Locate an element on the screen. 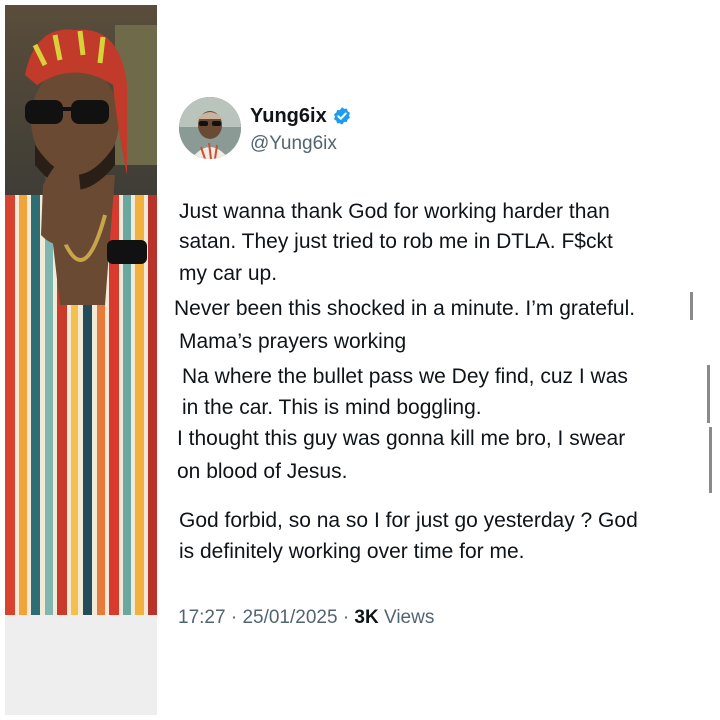  tweet-text-line: on blood of Jesus. is located at coordinates (262, 471).